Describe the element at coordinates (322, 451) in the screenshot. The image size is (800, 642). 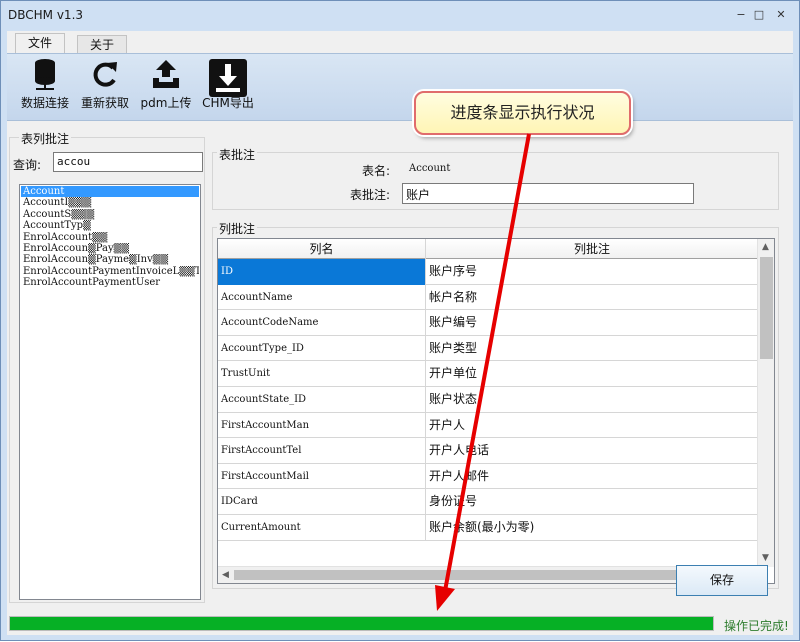
I see `column-name-cell: FirstAccountTel` at that location.